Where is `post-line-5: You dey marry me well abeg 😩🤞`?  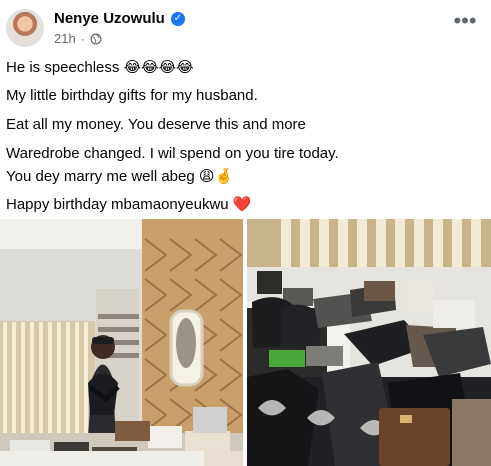
post-line-5: You dey marry me well abeg 😩🤞 is located at coordinates (120, 176).